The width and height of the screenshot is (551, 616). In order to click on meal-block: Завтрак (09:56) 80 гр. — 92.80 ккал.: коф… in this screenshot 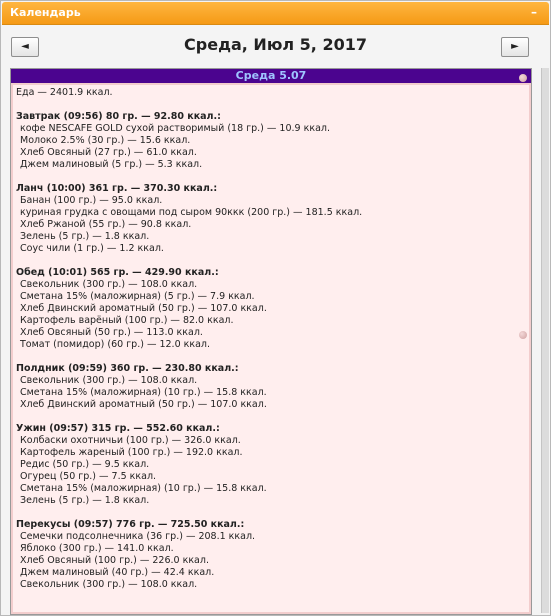, I will do `click(272, 141)`.